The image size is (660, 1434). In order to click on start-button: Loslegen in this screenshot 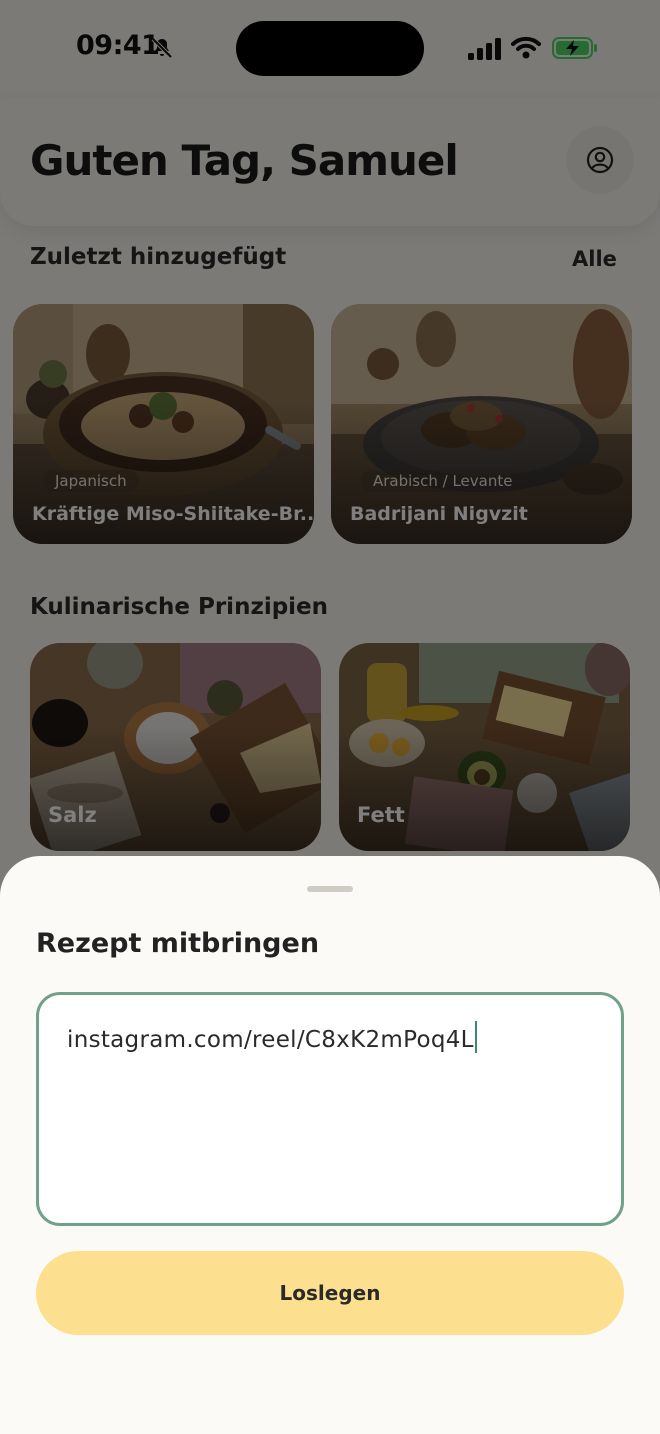, I will do `click(330, 1293)`.